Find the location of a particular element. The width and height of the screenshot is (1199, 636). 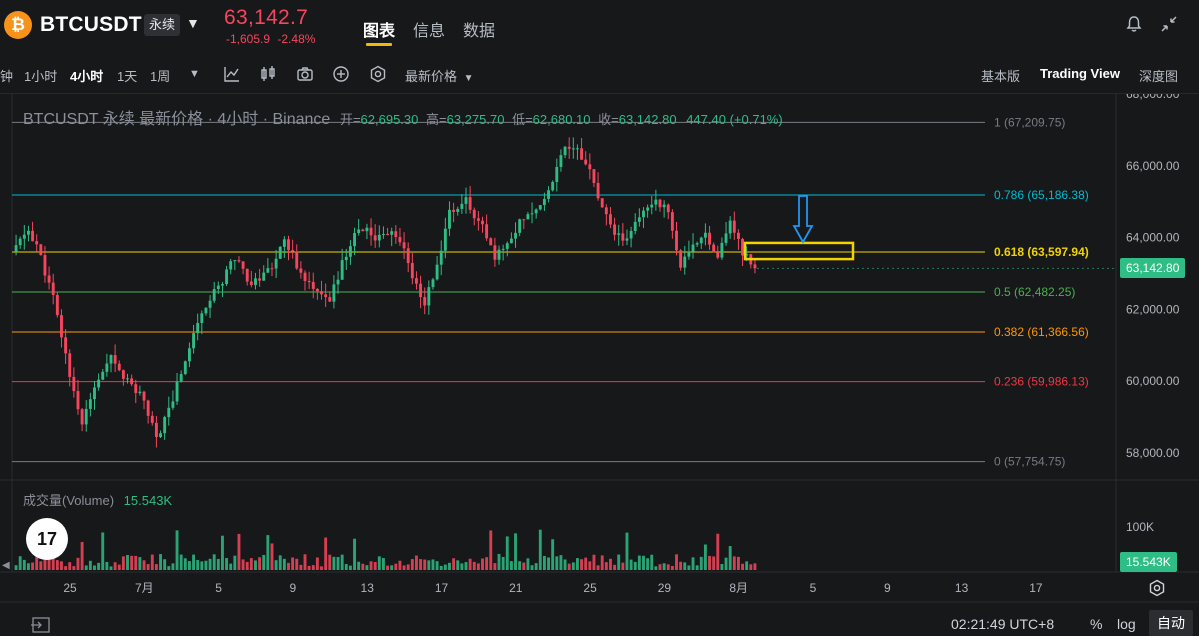

view-basic: 基本版 is located at coordinates (1000, 75).